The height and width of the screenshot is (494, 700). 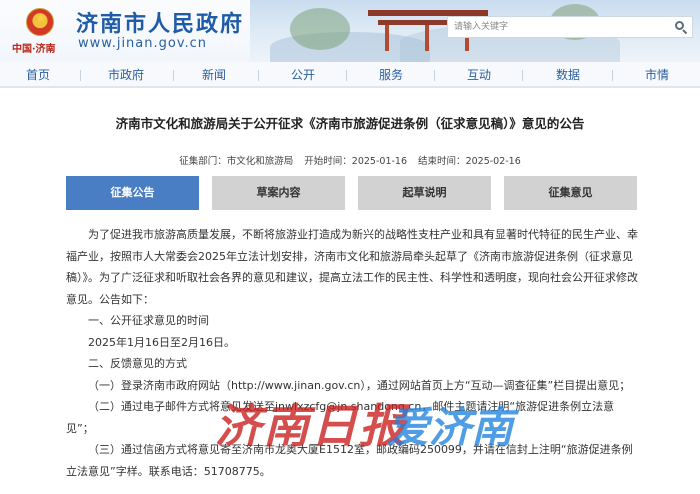 I want to click on article-title: 济南市文化和旅游局关于公开征求《济南市旅游促进条例（征求意见稿）》意见的公告, so click(x=350, y=123).